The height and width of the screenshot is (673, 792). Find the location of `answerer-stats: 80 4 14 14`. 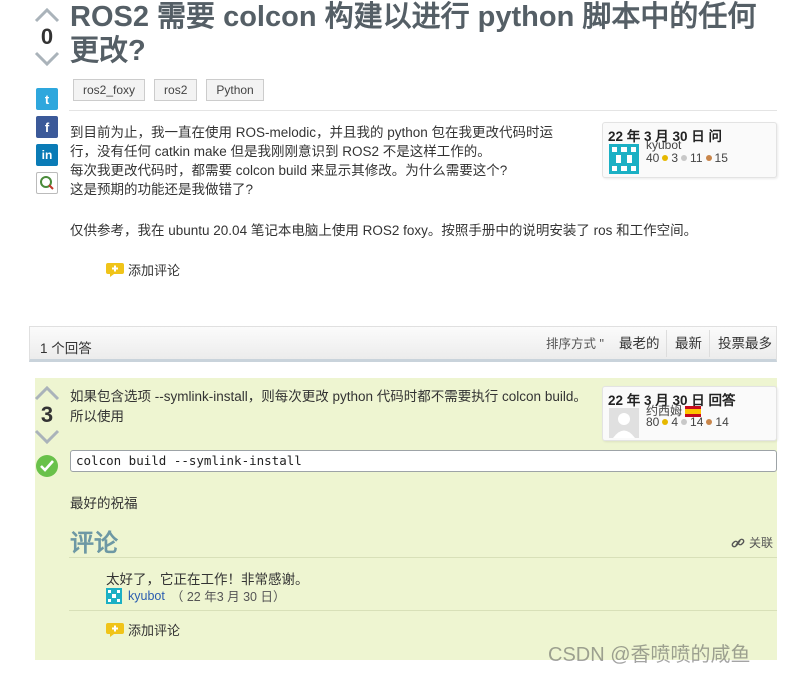

answerer-stats: 80 4 14 14 is located at coordinates (687, 422).